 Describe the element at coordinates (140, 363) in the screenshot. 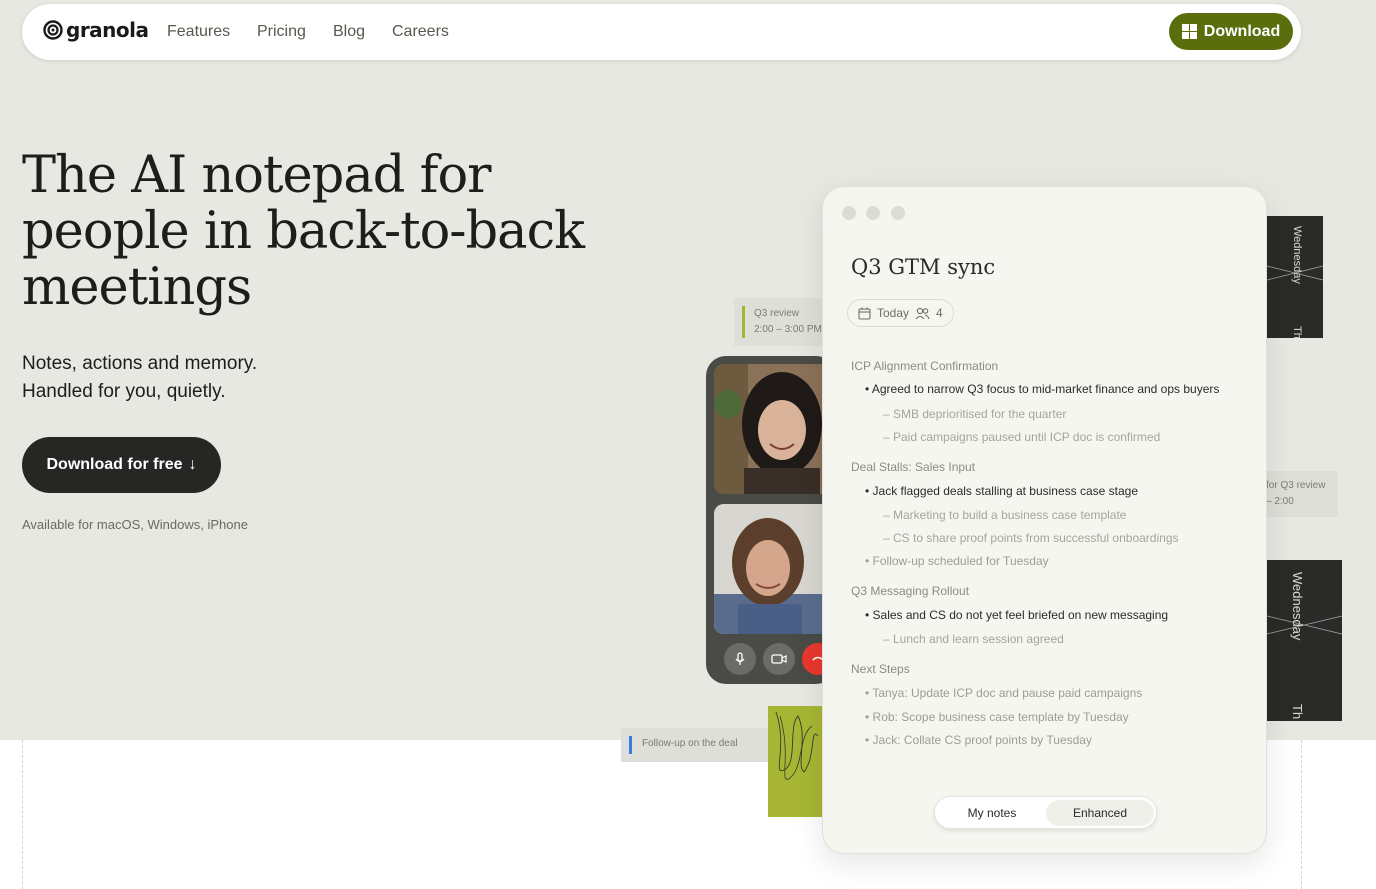

I see `hero-sub-line-1: Notes, actions and memory.` at that location.